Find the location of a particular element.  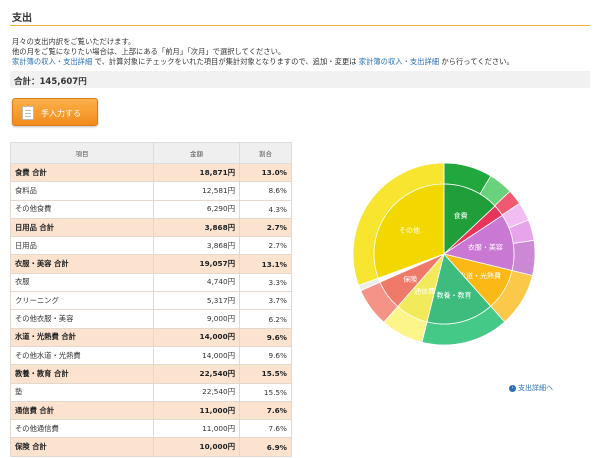

cell-ratio: 4.3% is located at coordinates (265, 209).